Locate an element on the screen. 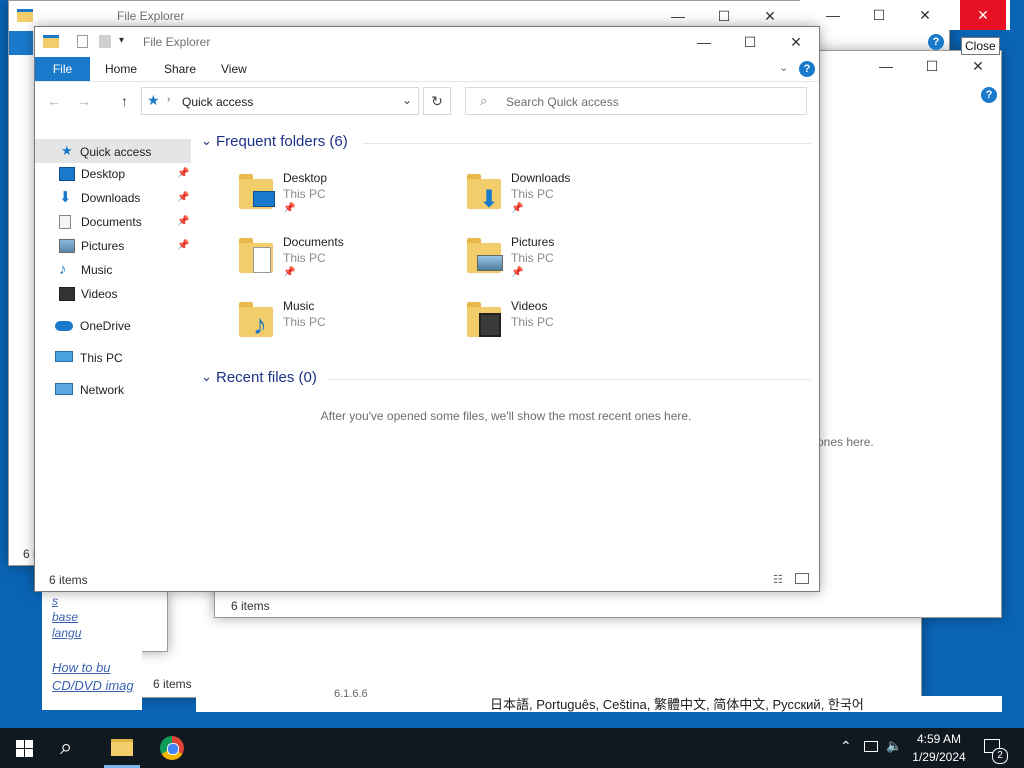 This screenshot has width=1024, height=768. sidebar-item-documents: Documents 📌 is located at coordinates (125, 222).